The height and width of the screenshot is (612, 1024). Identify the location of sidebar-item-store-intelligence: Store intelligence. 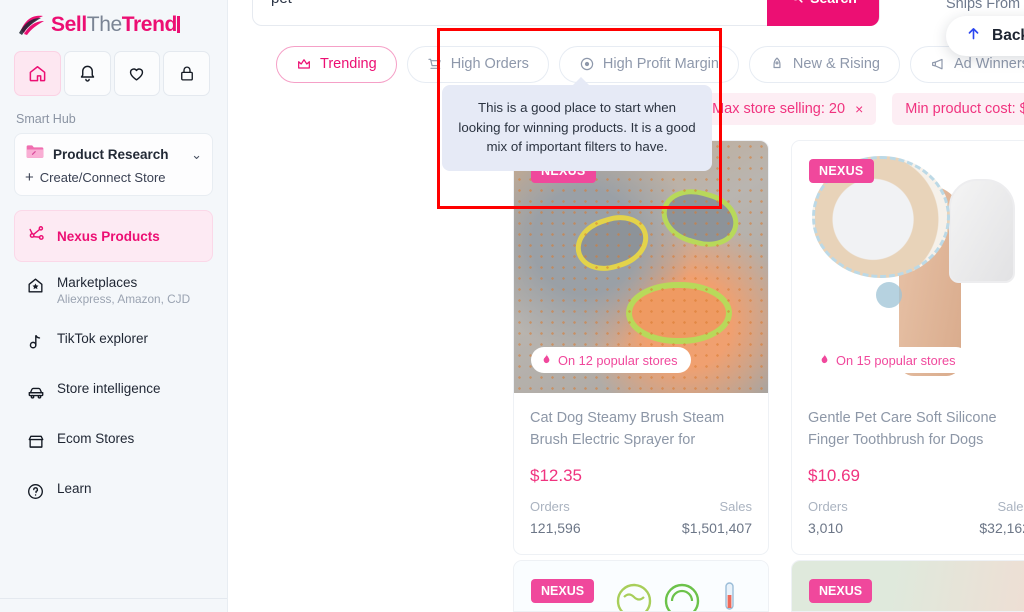
(113, 393).